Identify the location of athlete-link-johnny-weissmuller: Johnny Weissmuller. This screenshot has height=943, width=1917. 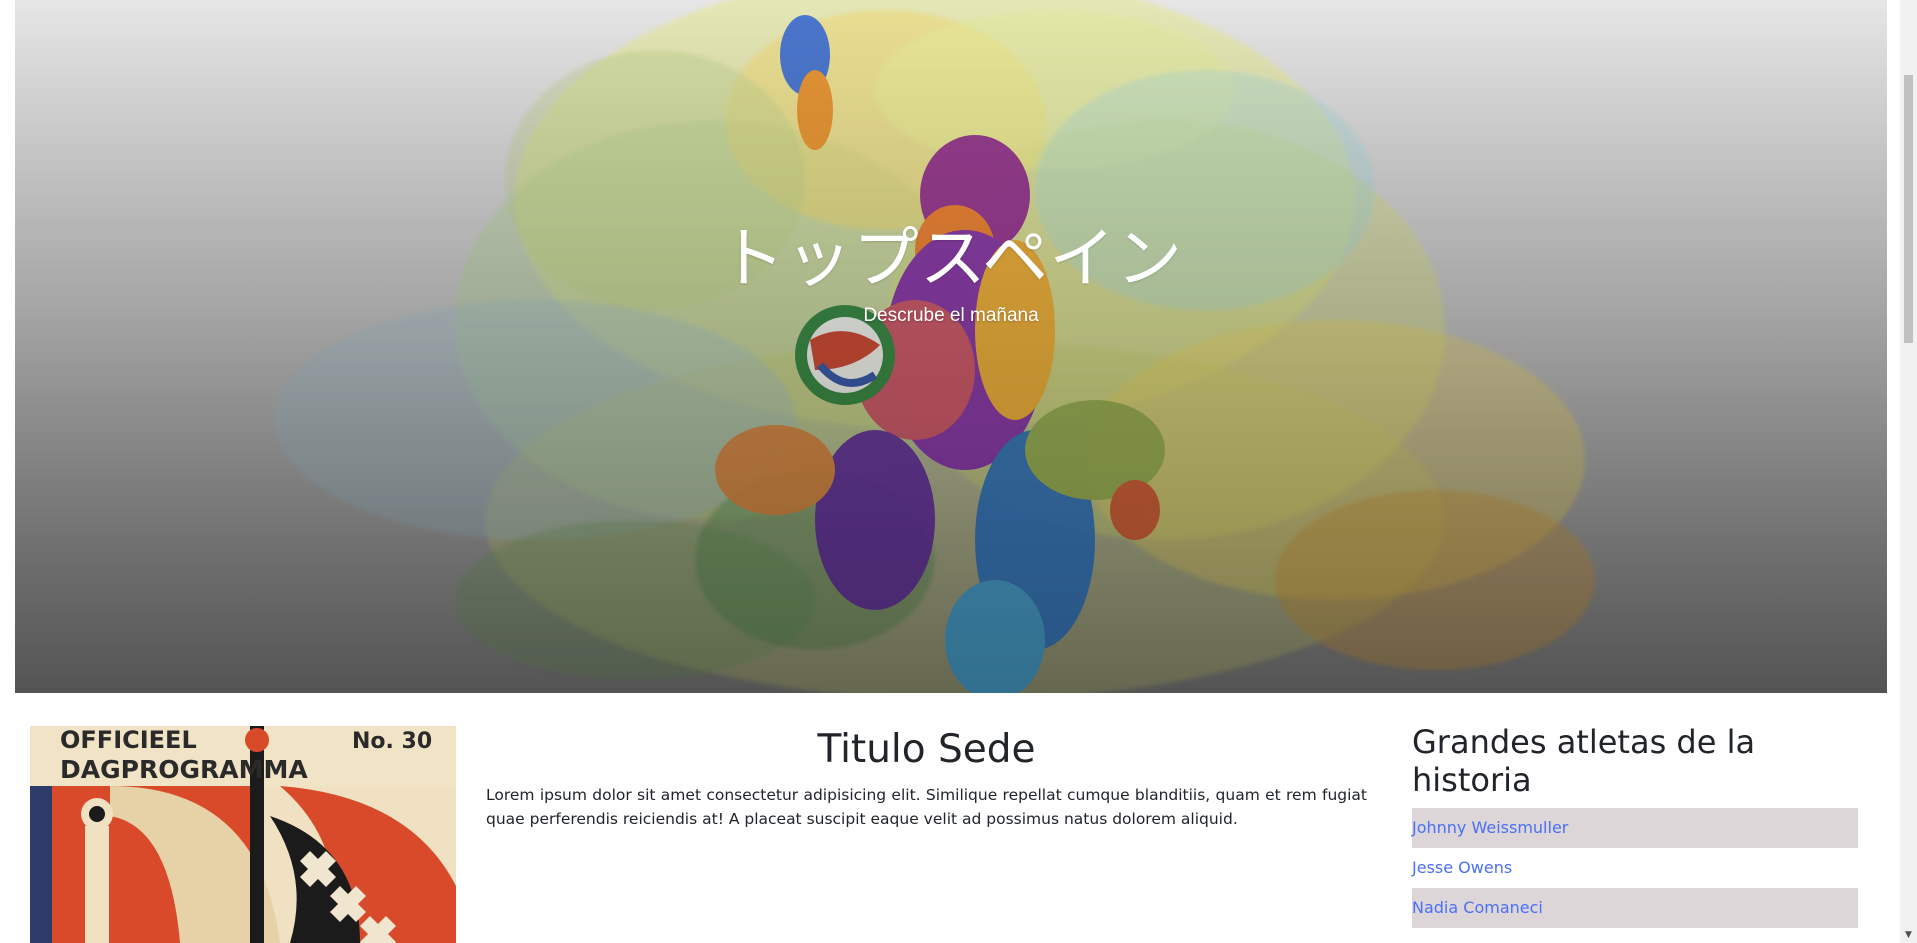
(1490, 827).